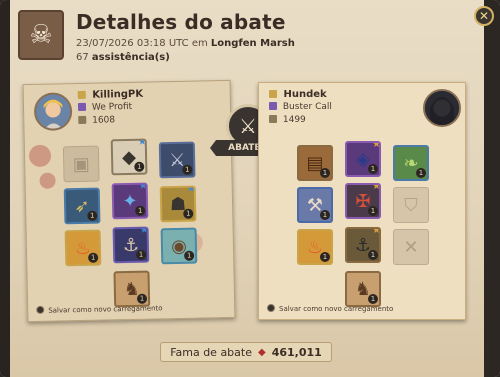 Image resolution: width=500 pixels, height=377 pixels. I want to click on killer-avatar, so click(53, 111).